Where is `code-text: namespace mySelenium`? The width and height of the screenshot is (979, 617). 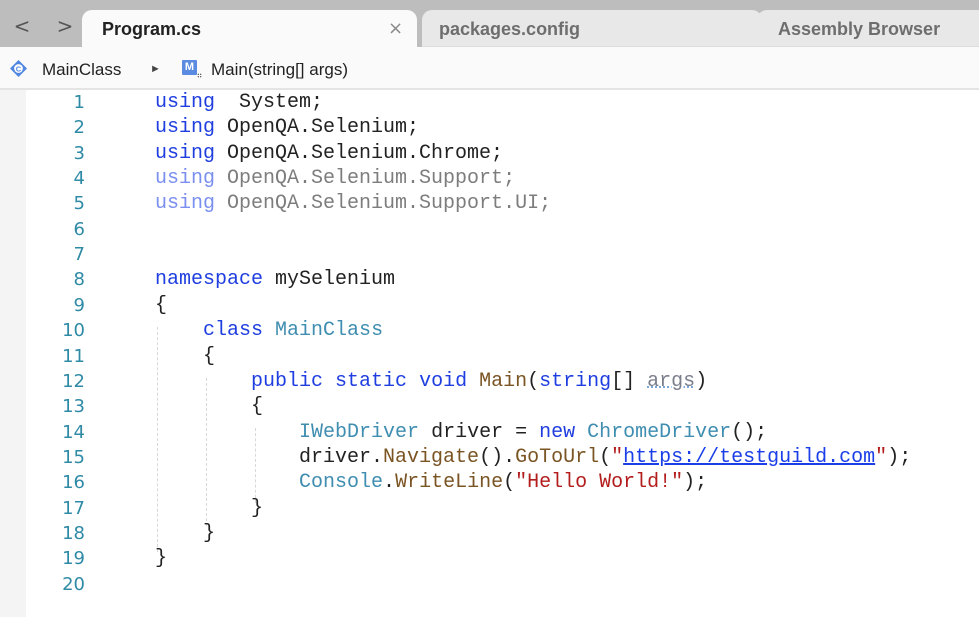 code-text: namespace mySelenium is located at coordinates (275, 279).